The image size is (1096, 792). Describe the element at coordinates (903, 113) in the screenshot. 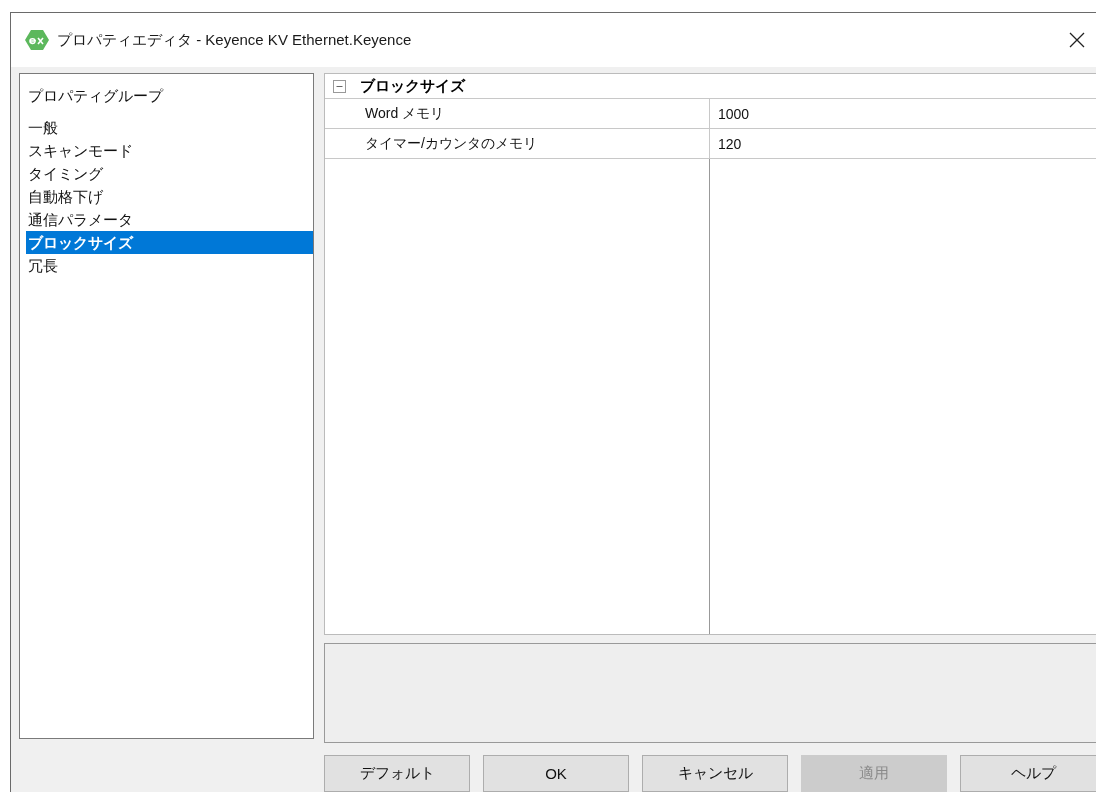

I see `property-value: 1000` at that location.